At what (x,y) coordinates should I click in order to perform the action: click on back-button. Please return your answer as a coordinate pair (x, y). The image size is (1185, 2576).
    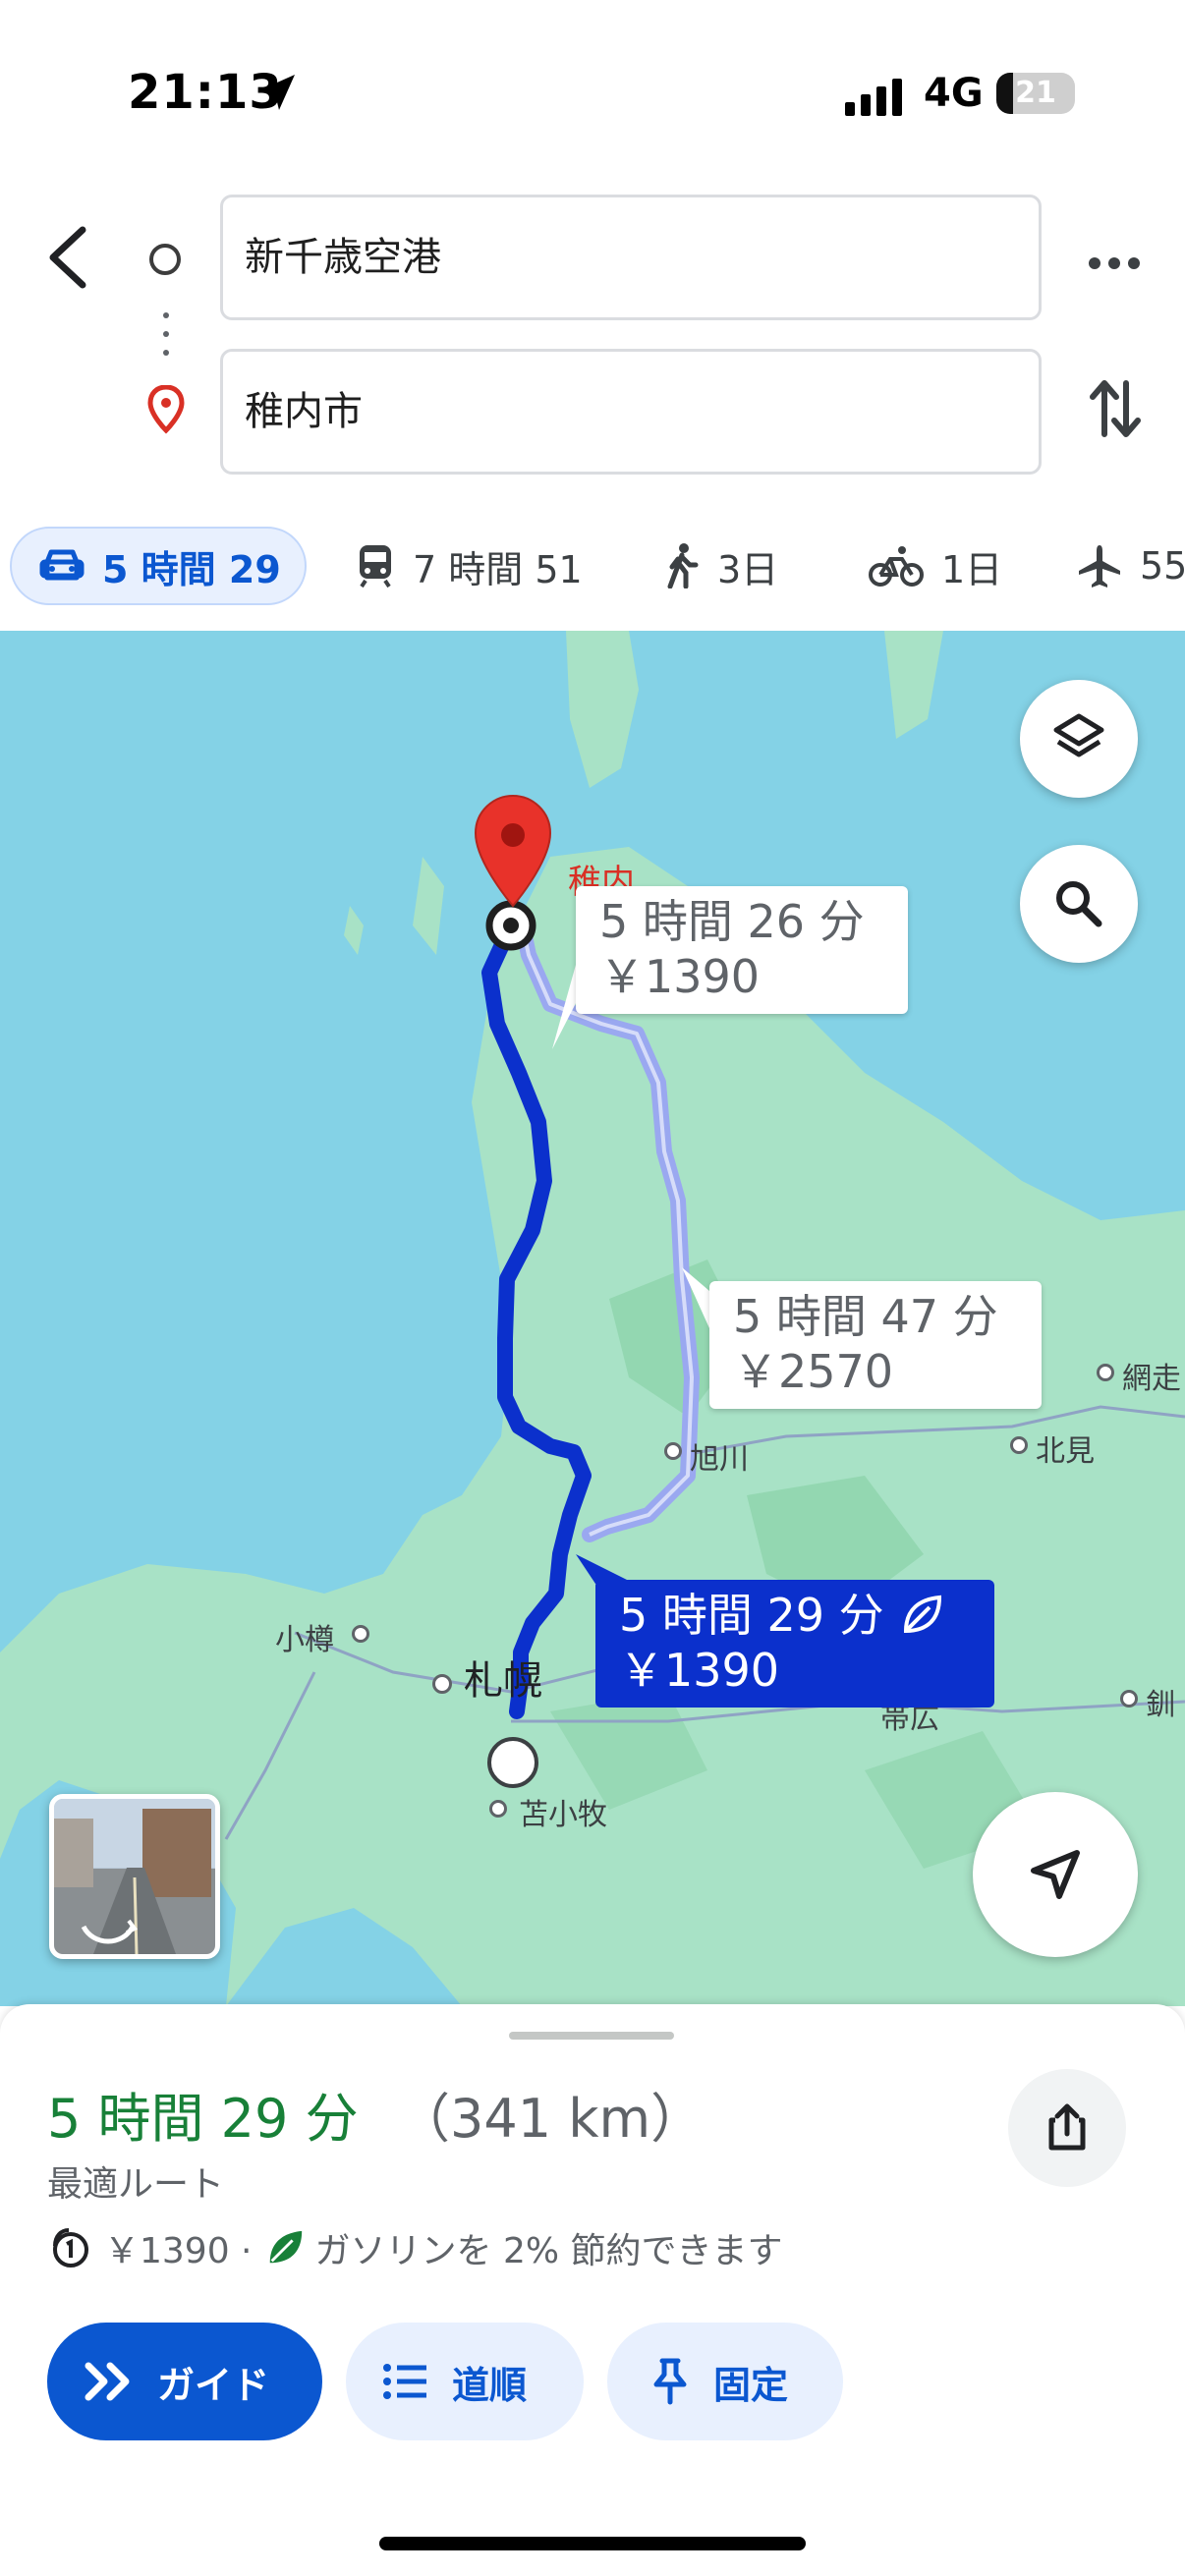
    Looking at the image, I should click on (68, 257).